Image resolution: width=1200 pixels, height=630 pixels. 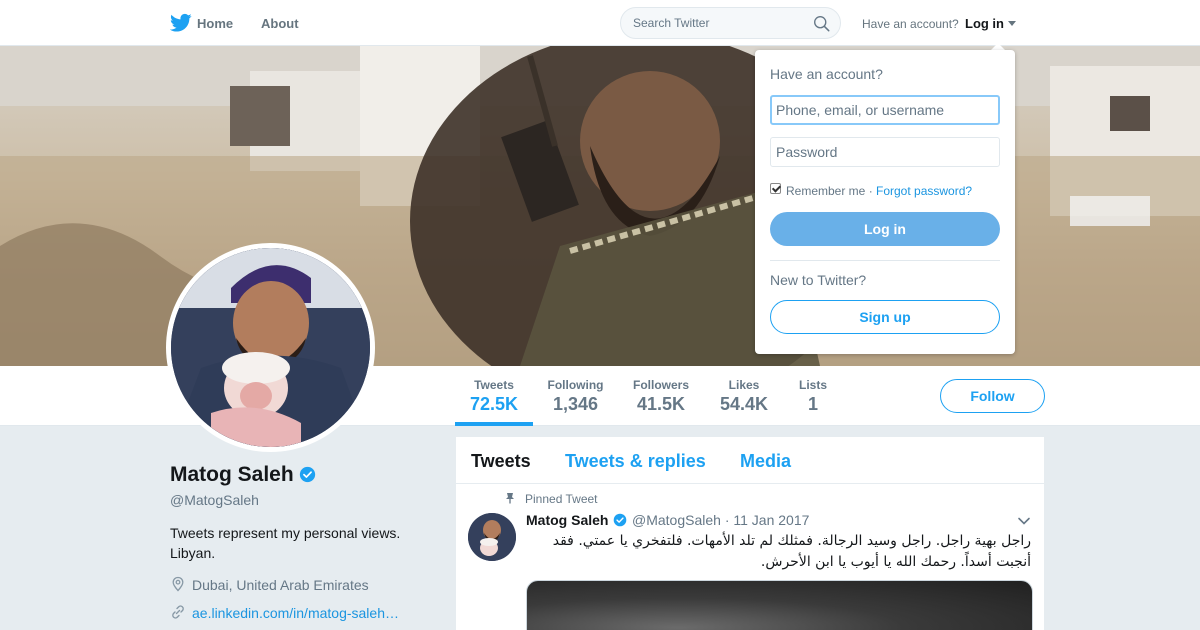 What do you see at coordinates (494, 385) in the screenshot?
I see `stat-label: Tweets` at bounding box center [494, 385].